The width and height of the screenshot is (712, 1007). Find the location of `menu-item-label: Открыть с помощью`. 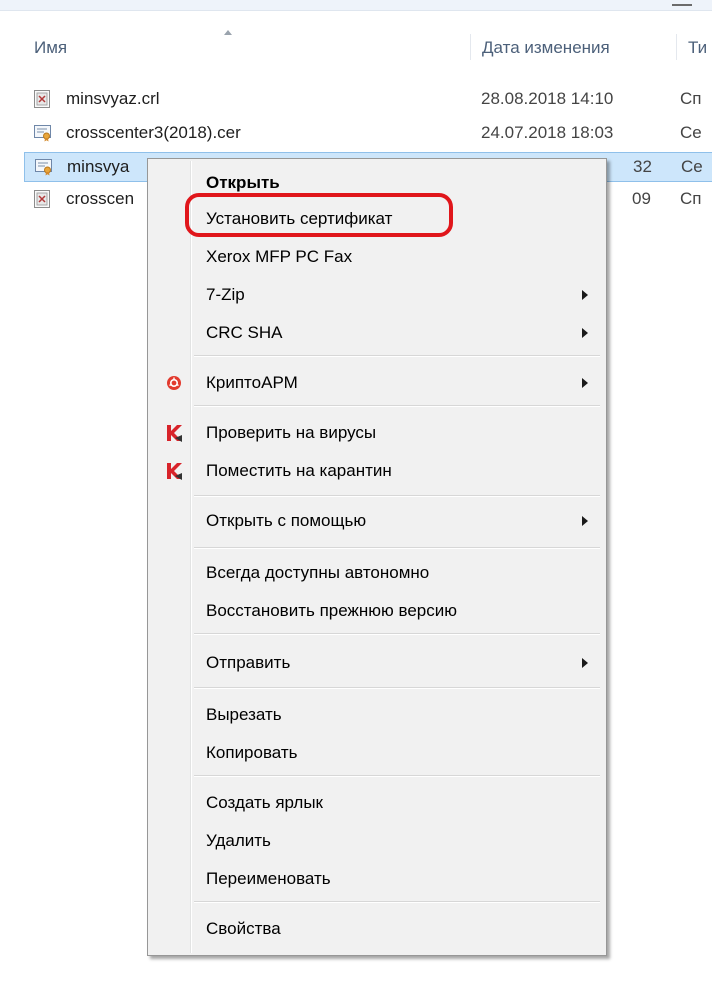

menu-item-label: Открыть с помощью is located at coordinates (286, 520).